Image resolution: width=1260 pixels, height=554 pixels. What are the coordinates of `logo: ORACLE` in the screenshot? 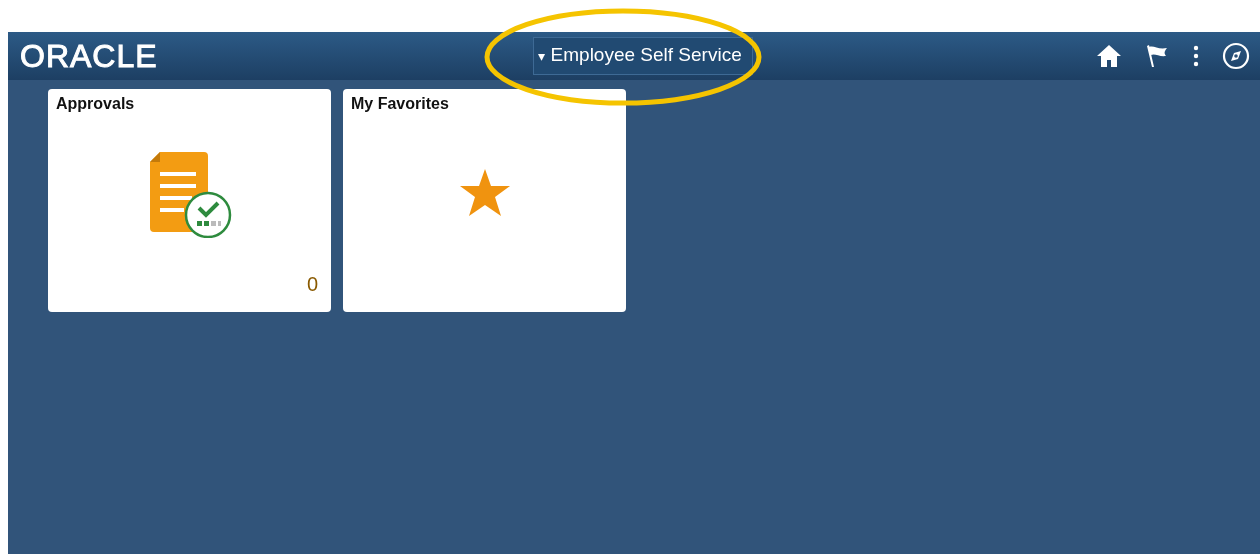 It's located at (89, 56).